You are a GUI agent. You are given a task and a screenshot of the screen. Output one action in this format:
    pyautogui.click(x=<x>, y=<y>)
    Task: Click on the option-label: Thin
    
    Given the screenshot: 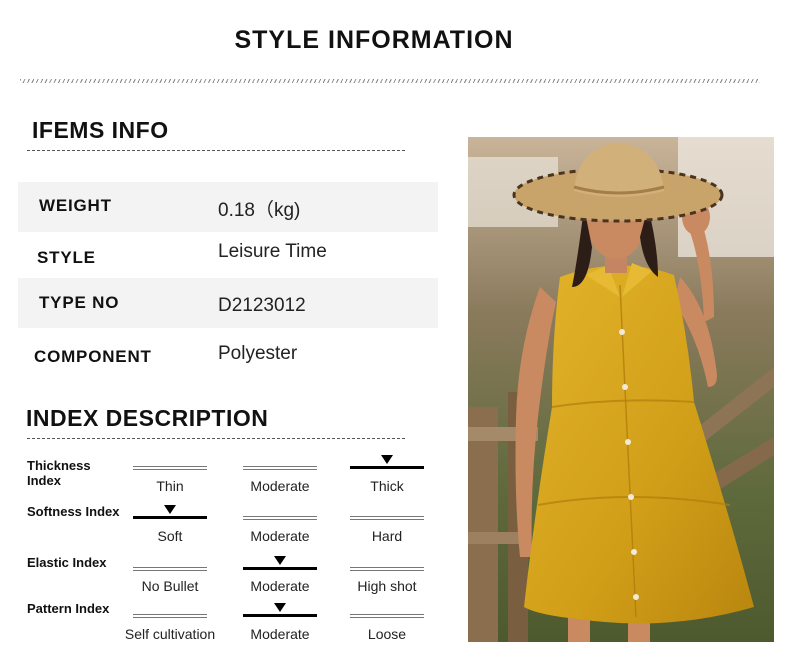 What is the action you would take?
    pyautogui.click(x=170, y=486)
    